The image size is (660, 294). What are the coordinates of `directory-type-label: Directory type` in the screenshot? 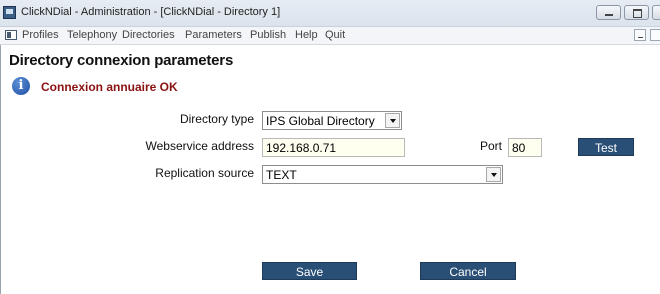 It's located at (216, 119).